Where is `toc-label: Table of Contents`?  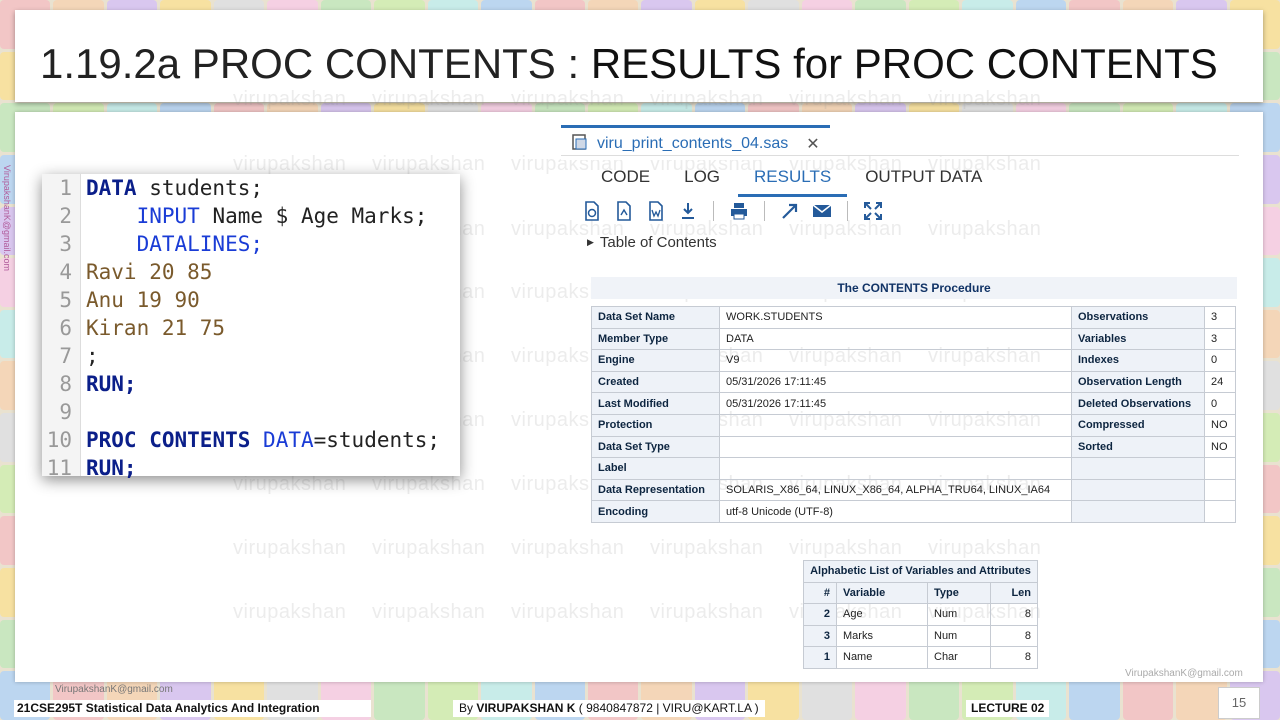 toc-label: Table of Contents is located at coordinates (658, 242).